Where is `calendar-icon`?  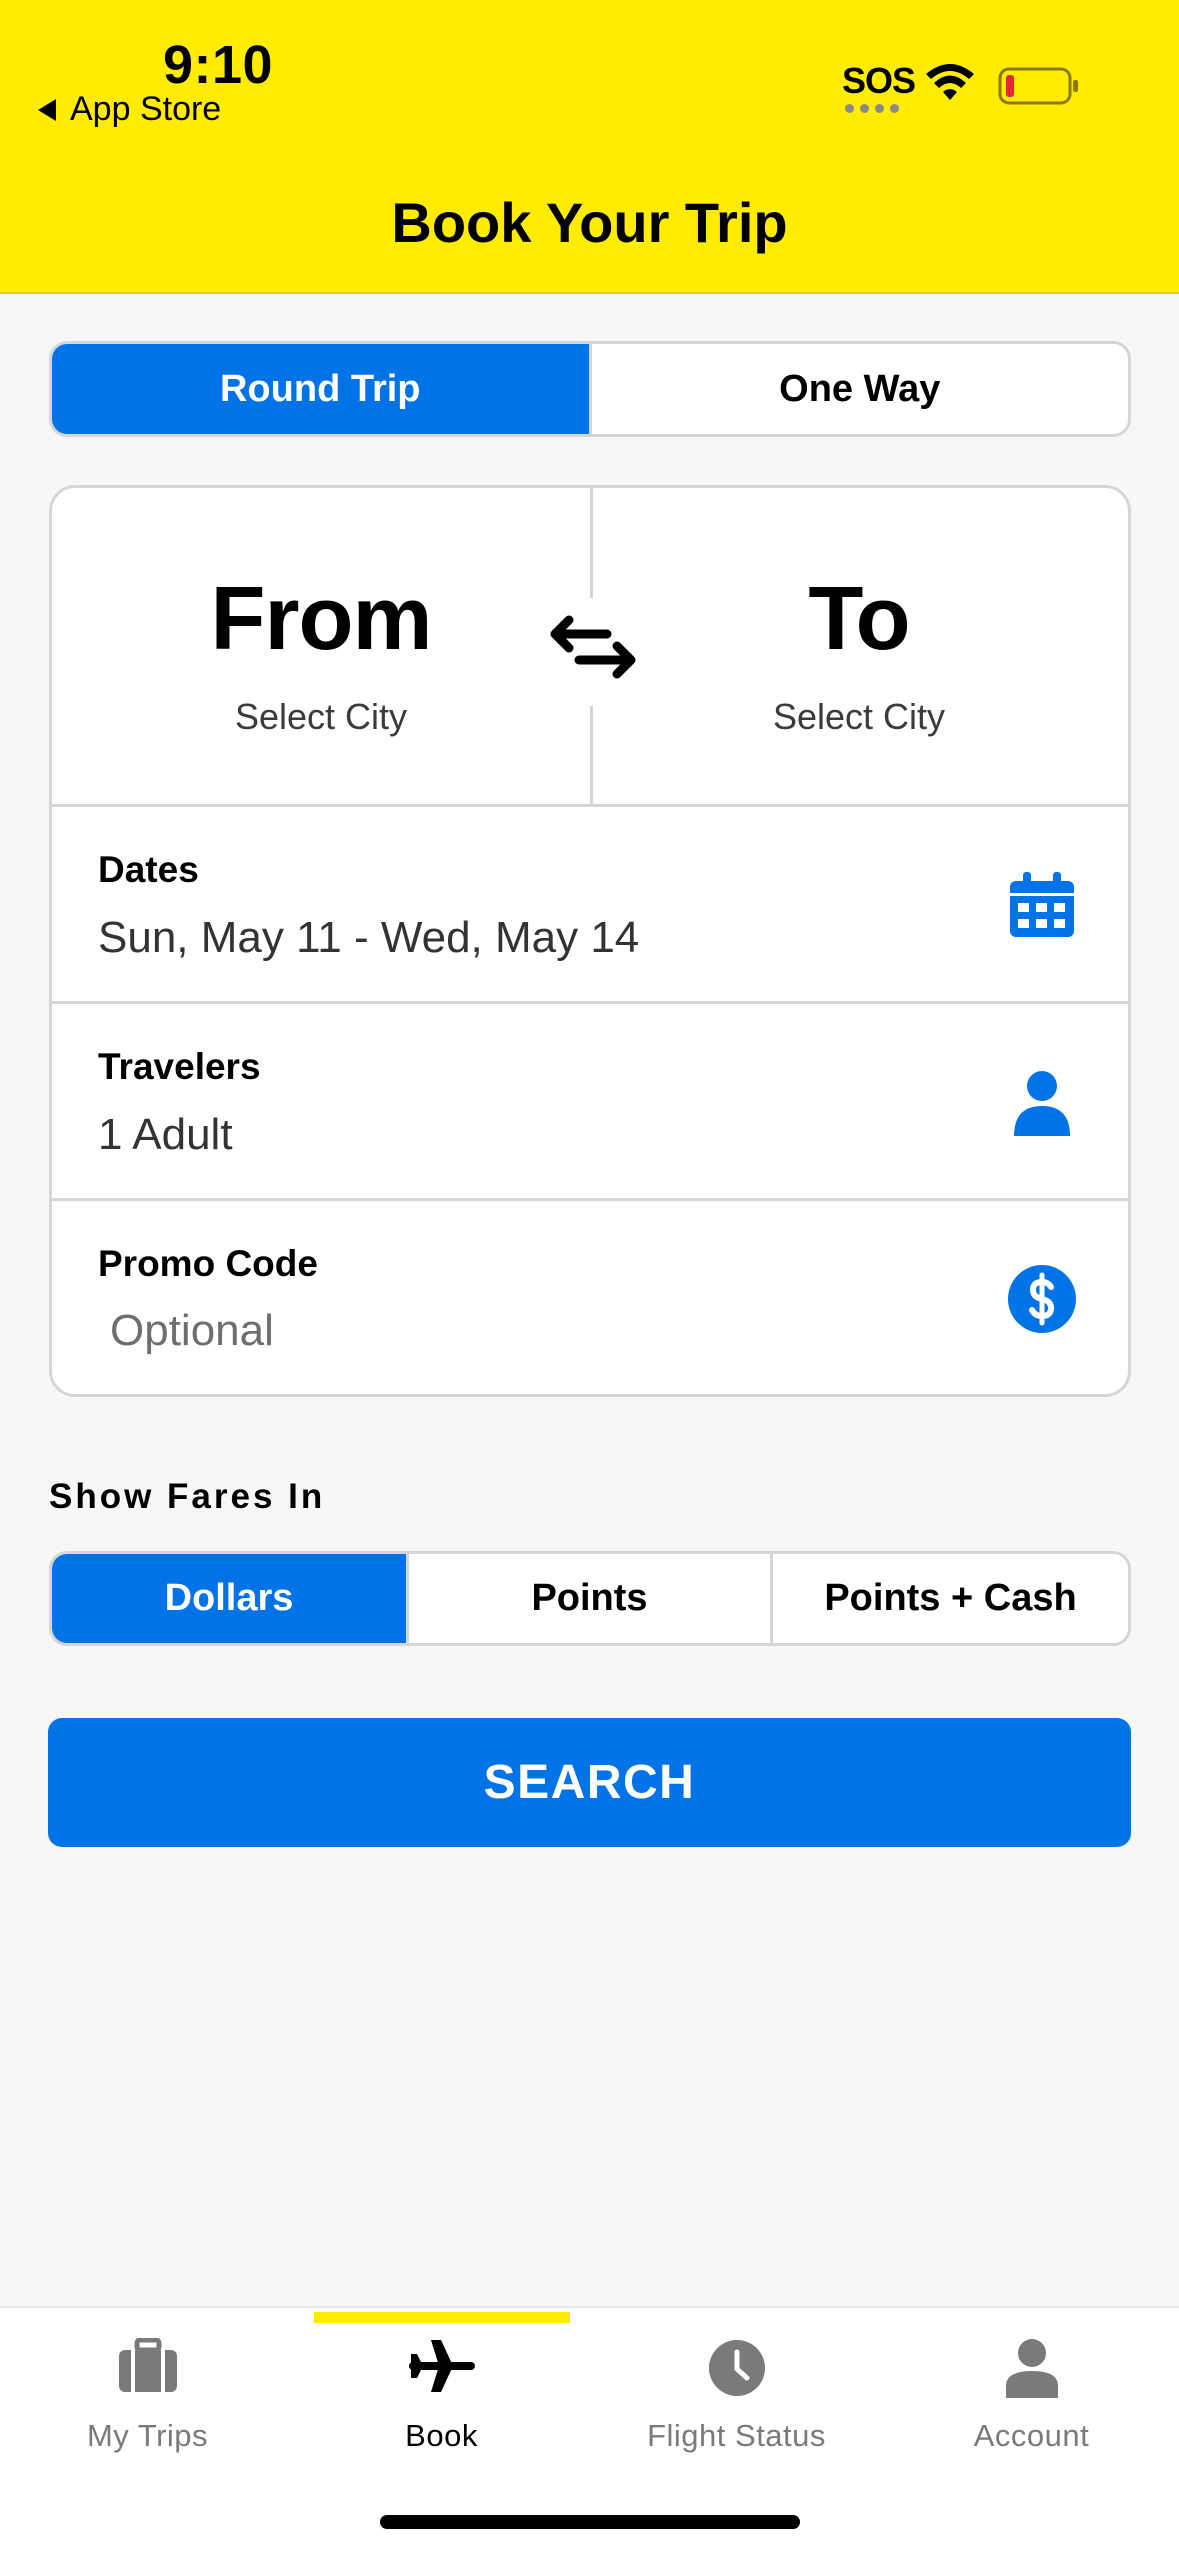
calendar-icon is located at coordinates (1042, 904).